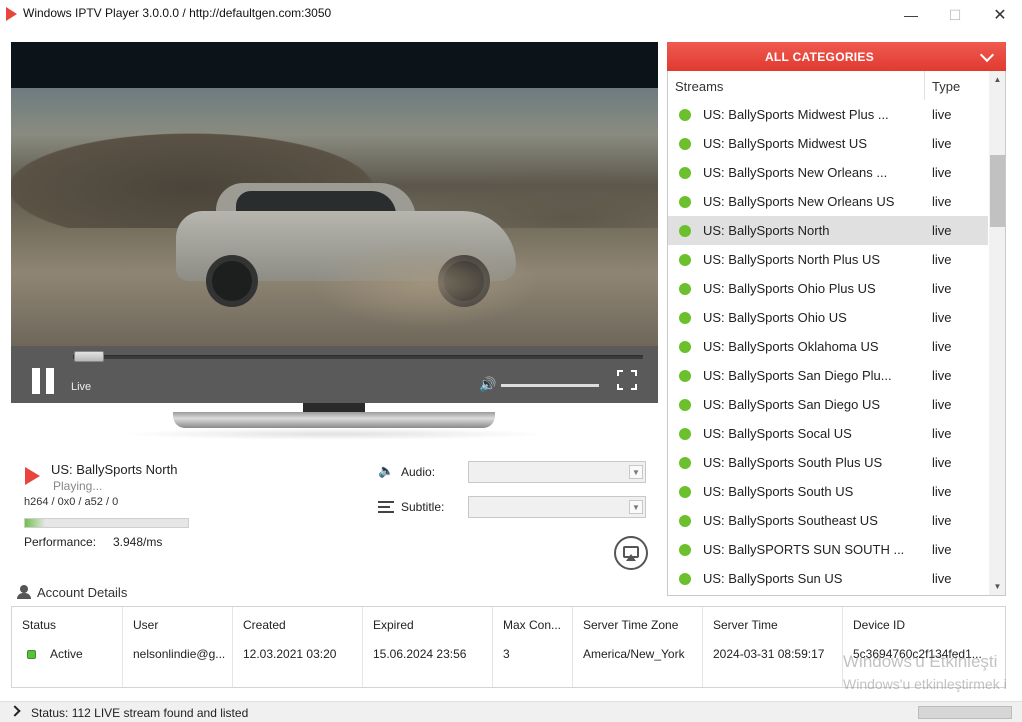 This screenshot has height=722, width=1022. I want to click on account-column-header: User, so click(145, 625).